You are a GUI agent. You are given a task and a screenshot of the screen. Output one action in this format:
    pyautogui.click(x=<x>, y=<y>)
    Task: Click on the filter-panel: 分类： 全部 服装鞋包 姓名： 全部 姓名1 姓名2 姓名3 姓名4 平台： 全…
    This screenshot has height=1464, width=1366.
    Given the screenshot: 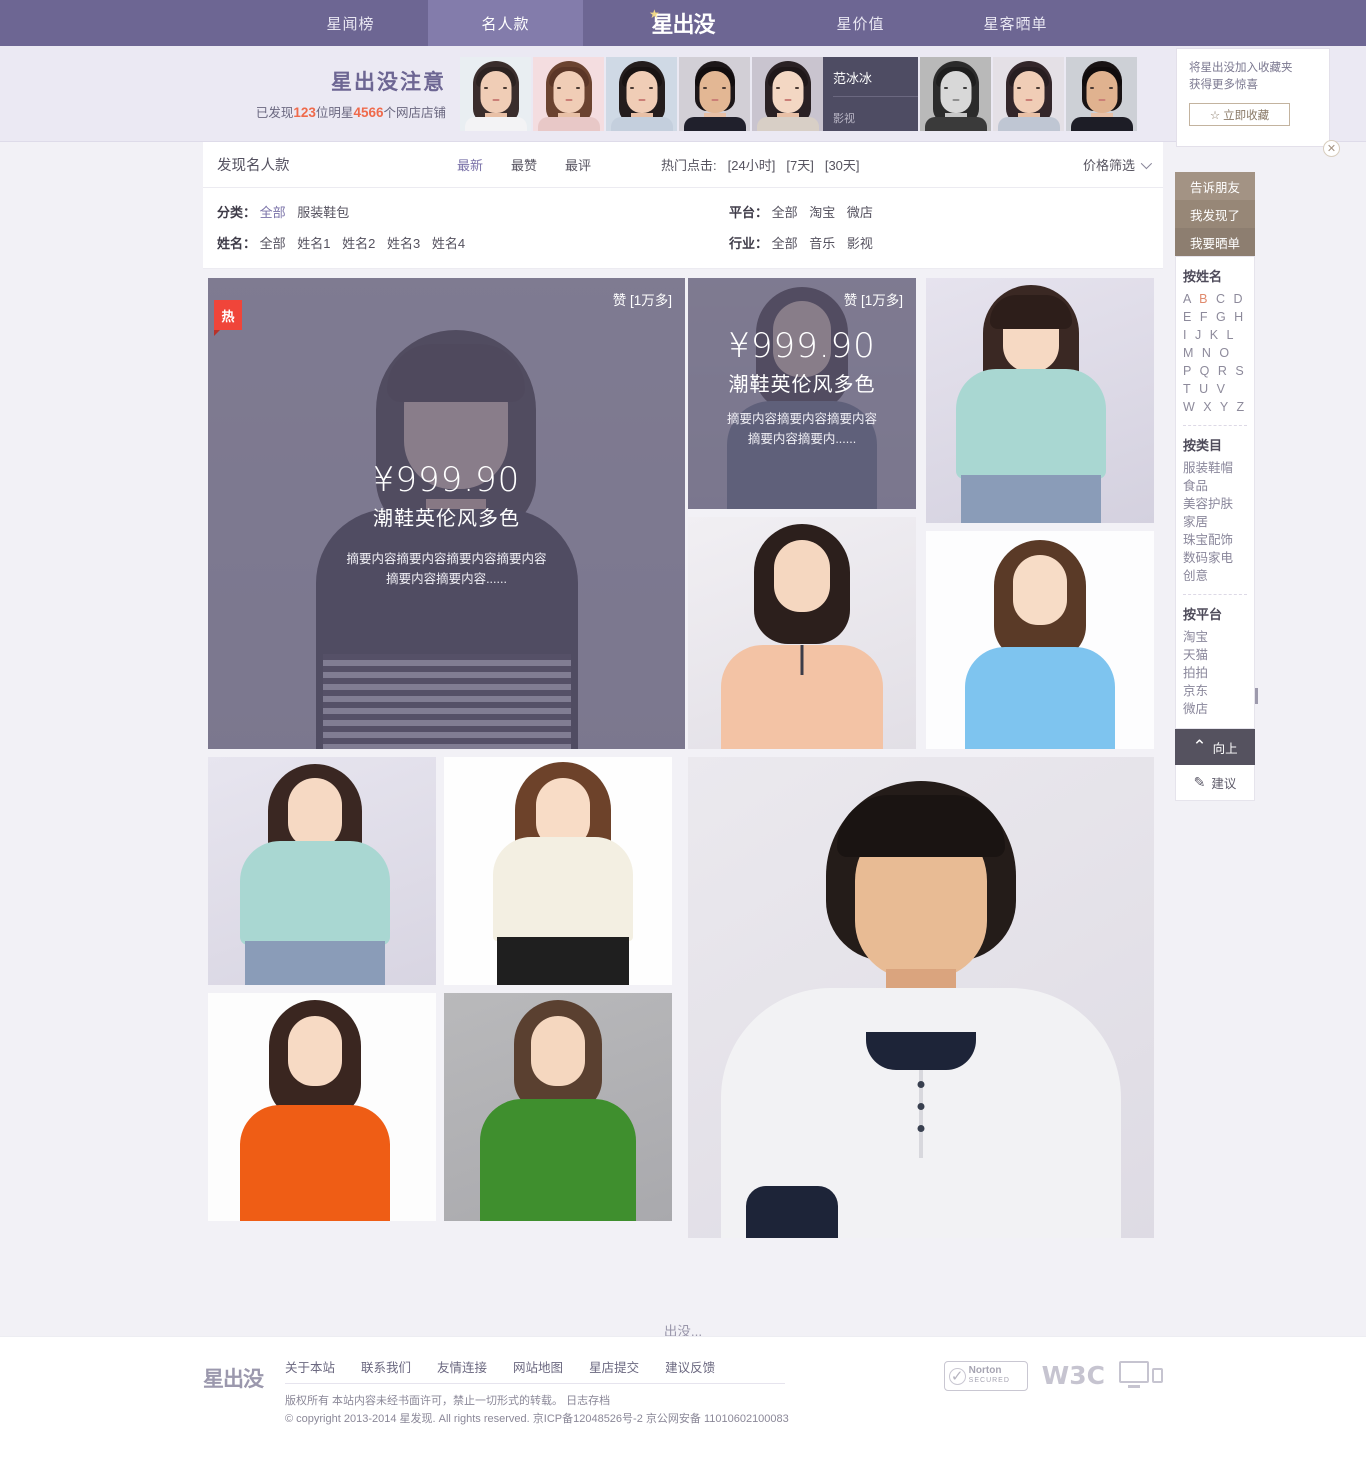 What is the action you would take?
    pyautogui.click(x=683, y=228)
    